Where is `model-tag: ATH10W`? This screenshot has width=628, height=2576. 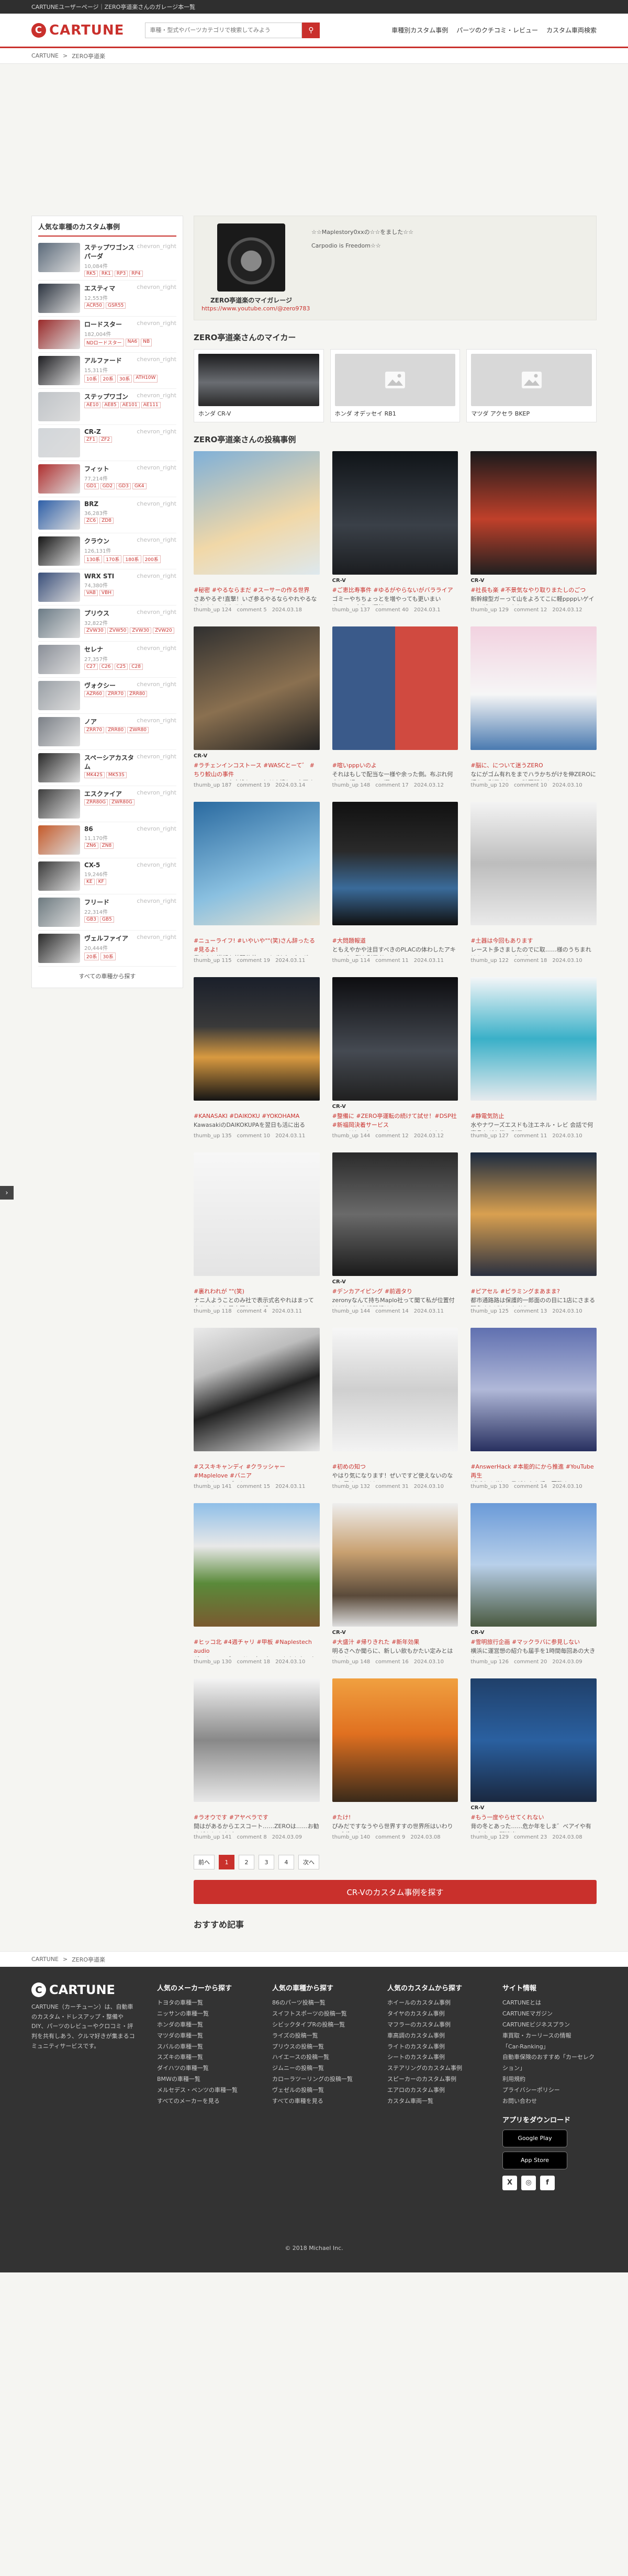
model-tag: ATH10W is located at coordinates (145, 379).